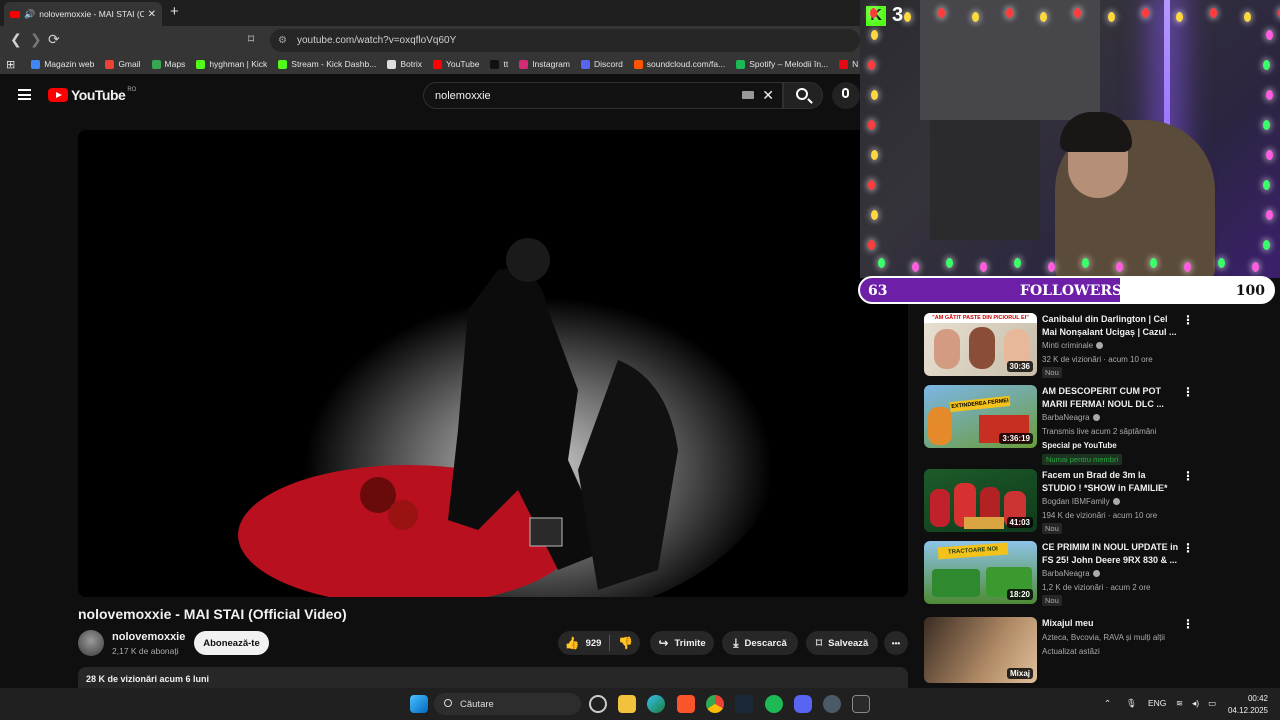  What do you see at coordinates (174, 11) in the screenshot?
I see `new-tab-button: +` at bounding box center [174, 11].